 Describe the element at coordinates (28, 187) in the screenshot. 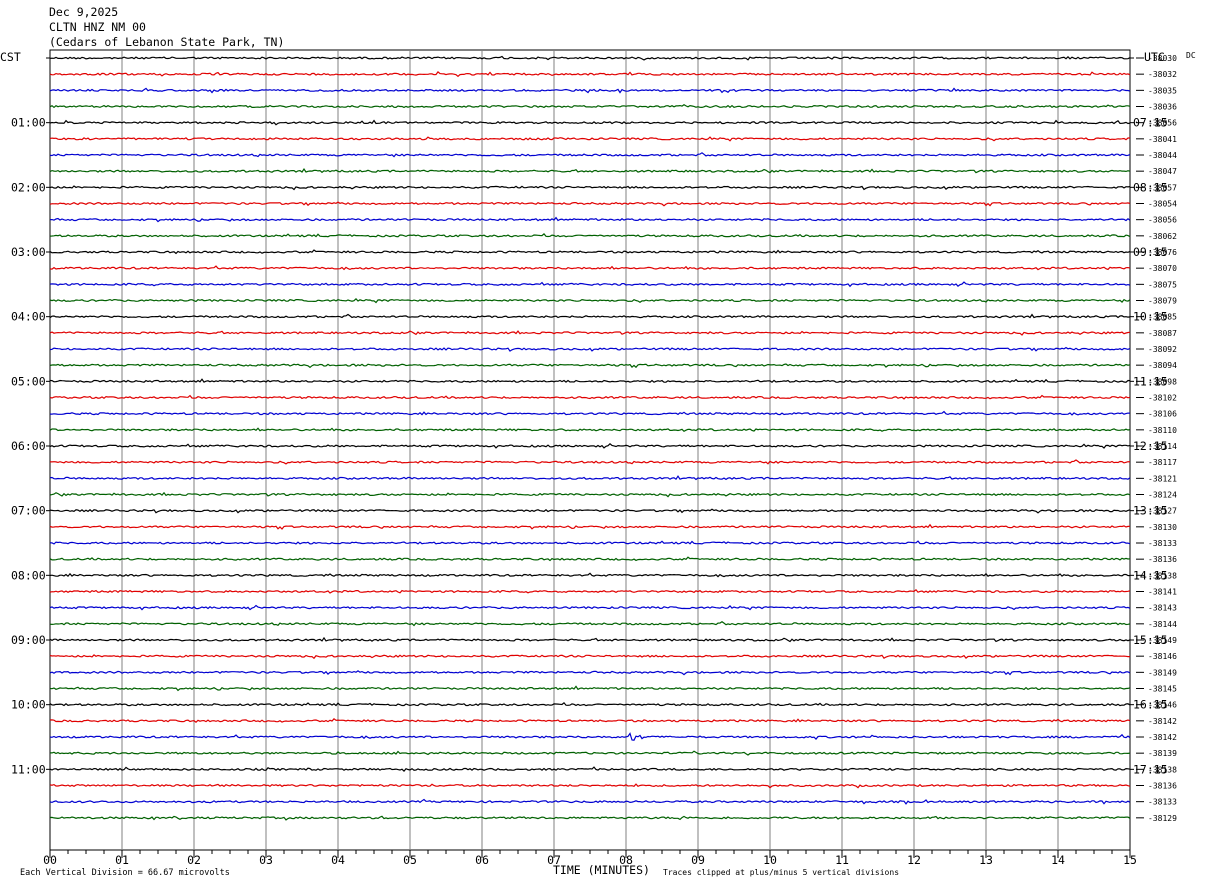

I see `cst-hour-label: 02:00` at that location.